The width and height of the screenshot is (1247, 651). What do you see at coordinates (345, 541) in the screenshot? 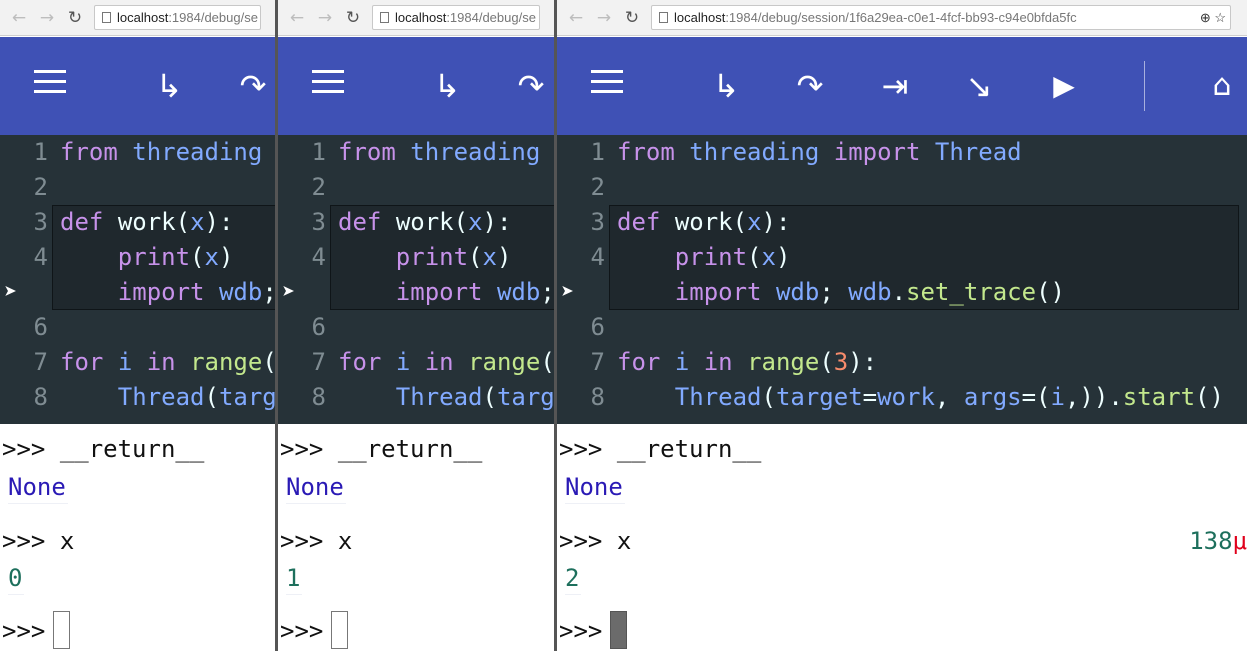
I see `repl-command: x` at bounding box center [345, 541].